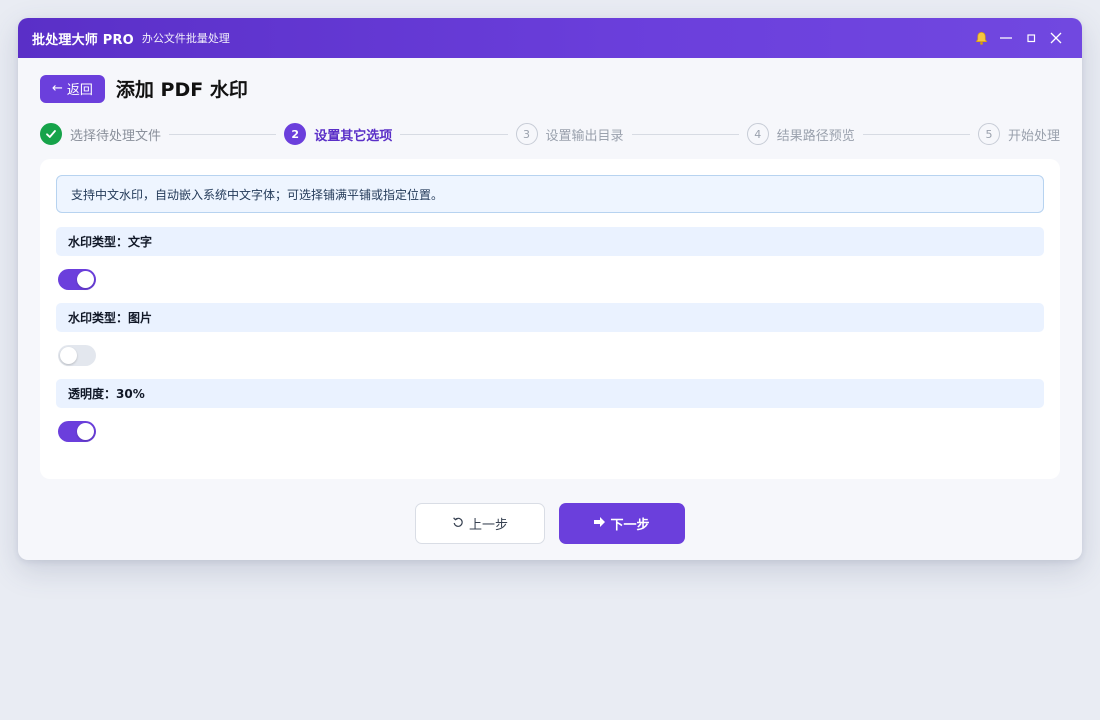 The height and width of the screenshot is (720, 1100). What do you see at coordinates (550, 194) in the screenshot?
I see `info-banner: 支持中文水印，自动嵌入系统中文字体；可选择铺满平铺或指定位置。` at bounding box center [550, 194].